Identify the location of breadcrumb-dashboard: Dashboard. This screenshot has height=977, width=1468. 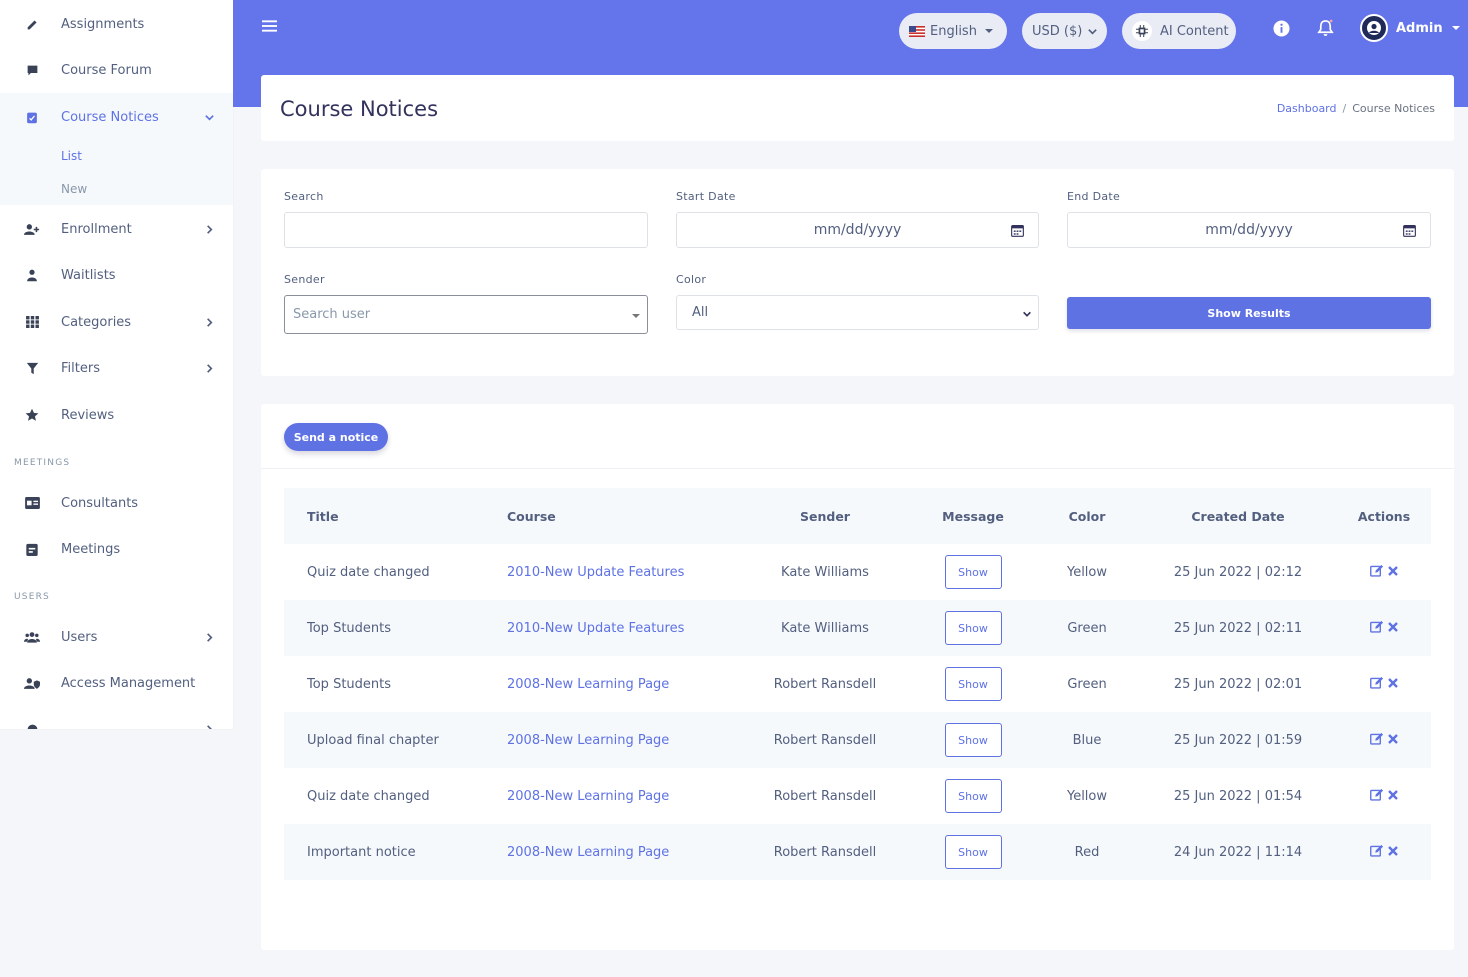
(1307, 108).